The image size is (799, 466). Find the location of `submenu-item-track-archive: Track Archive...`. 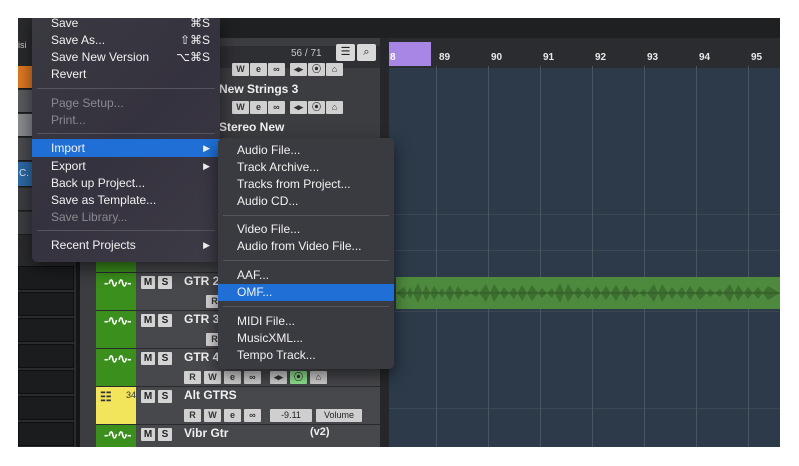

submenu-item-track-archive: Track Archive... is located at coordinates (306, 167).